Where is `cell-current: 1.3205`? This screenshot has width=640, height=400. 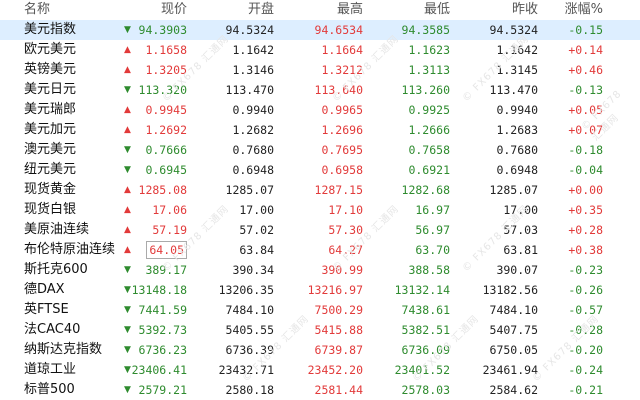
cell-current: 1.3205 is located at coordinates (166, 70).